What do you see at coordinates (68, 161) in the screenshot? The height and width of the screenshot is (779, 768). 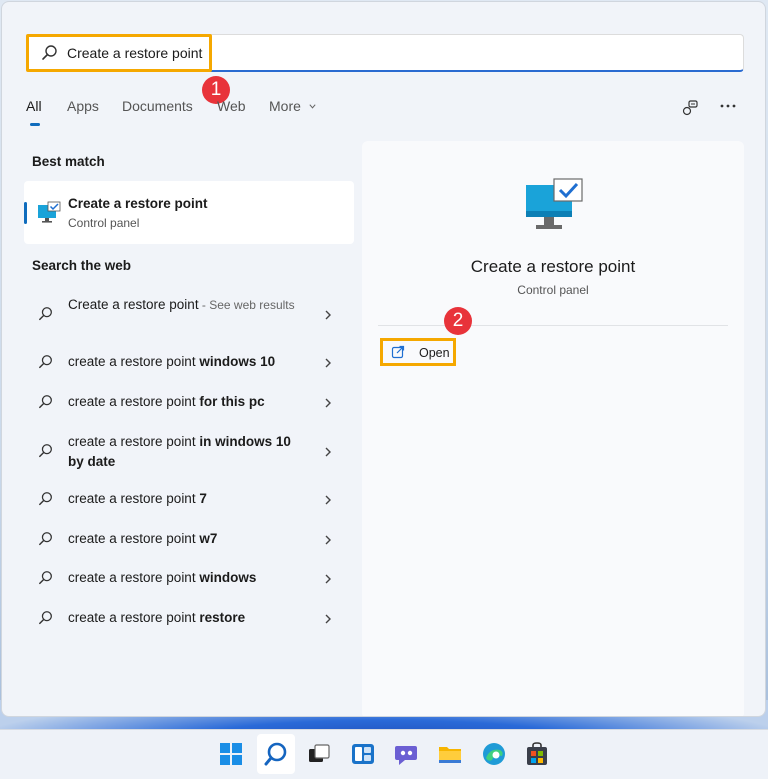 I see `best-match-heading: Best match` at bounding box center [68, 161].